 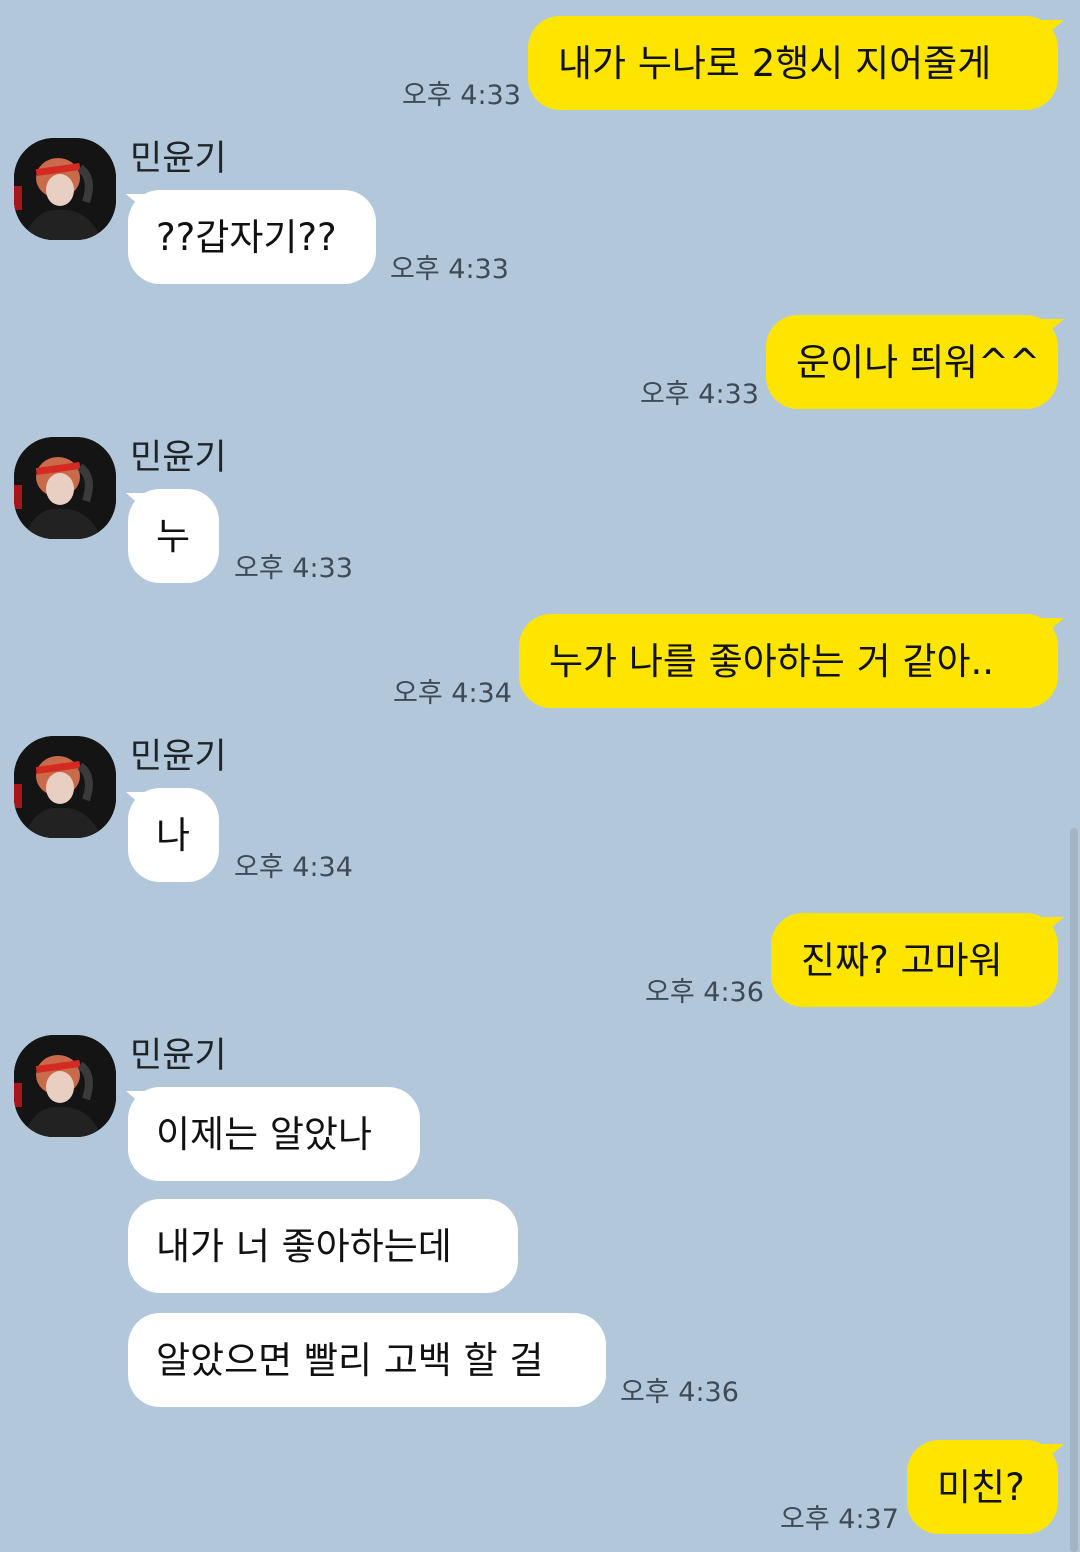 I want to click on message-time: 오후 4:37, so click(x=839, y=1519).